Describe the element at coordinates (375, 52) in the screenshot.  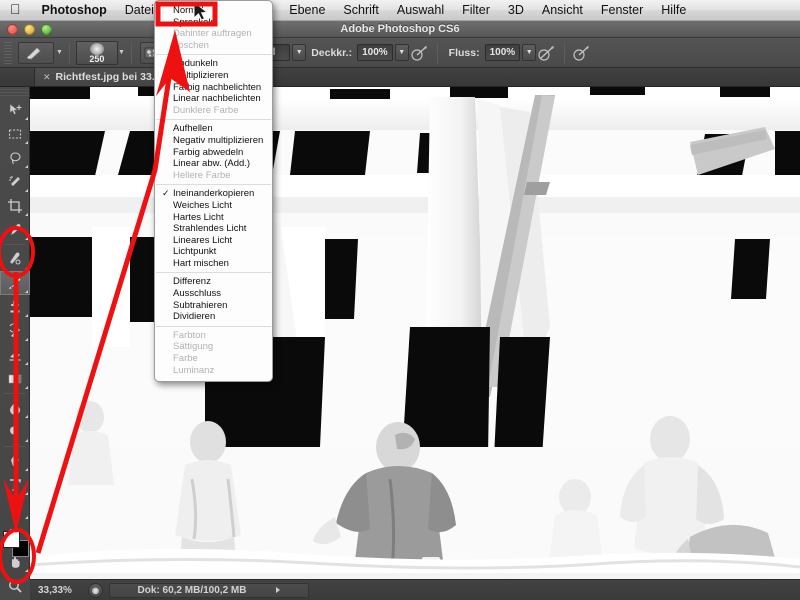
I see `opacity-value: 100%` at that location.